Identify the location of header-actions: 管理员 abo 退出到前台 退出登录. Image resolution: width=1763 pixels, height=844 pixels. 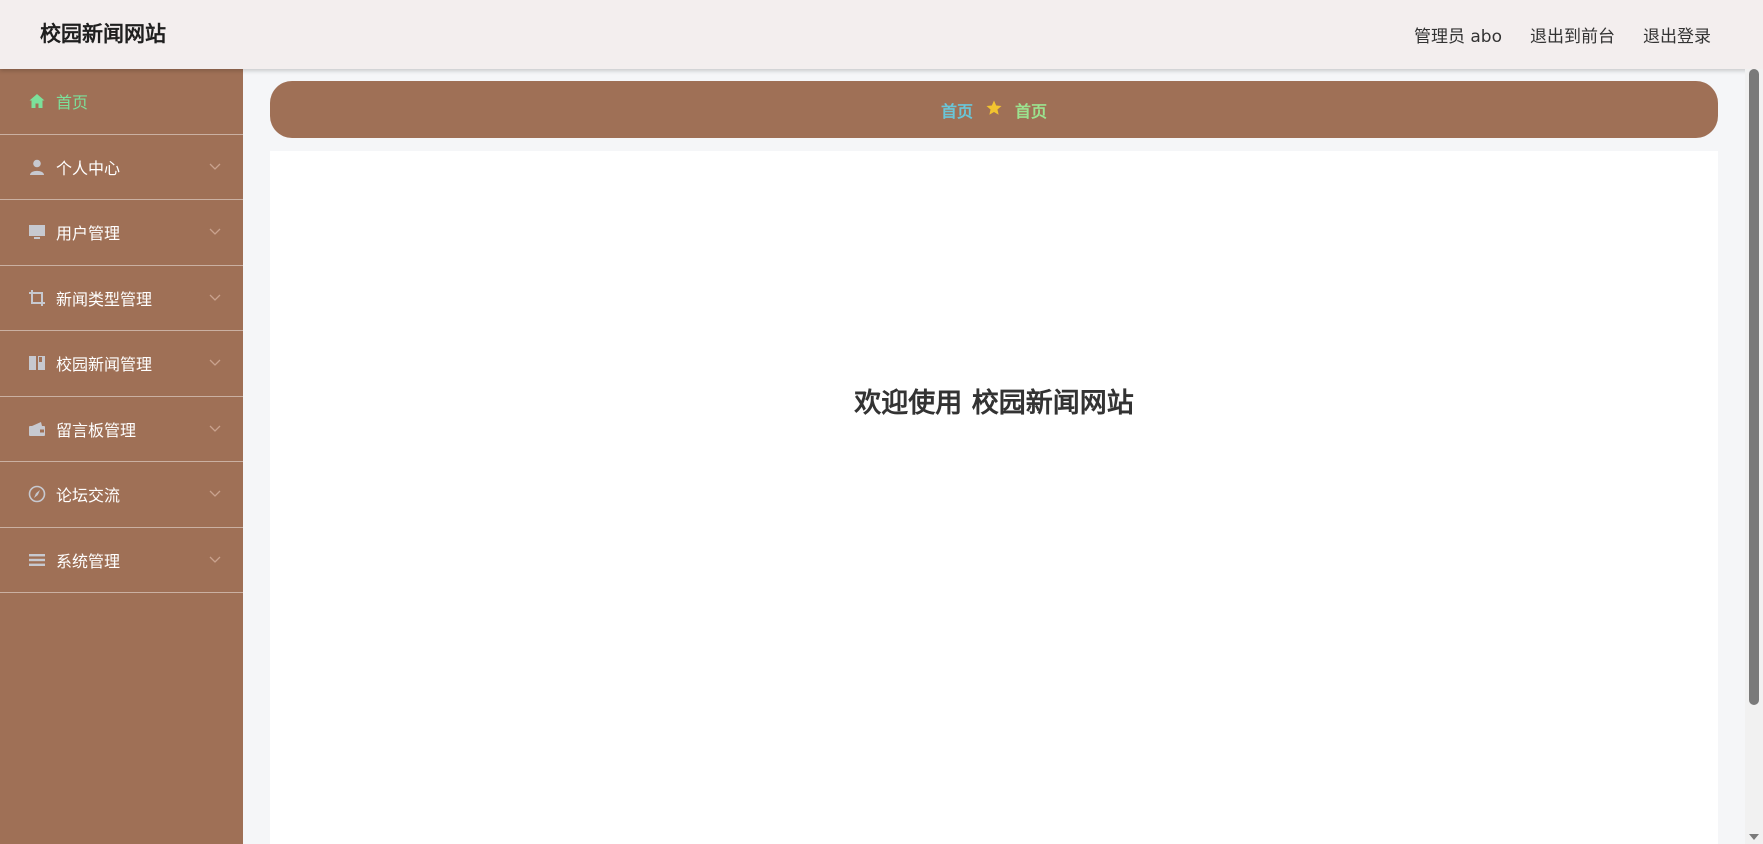
(1562, 34).